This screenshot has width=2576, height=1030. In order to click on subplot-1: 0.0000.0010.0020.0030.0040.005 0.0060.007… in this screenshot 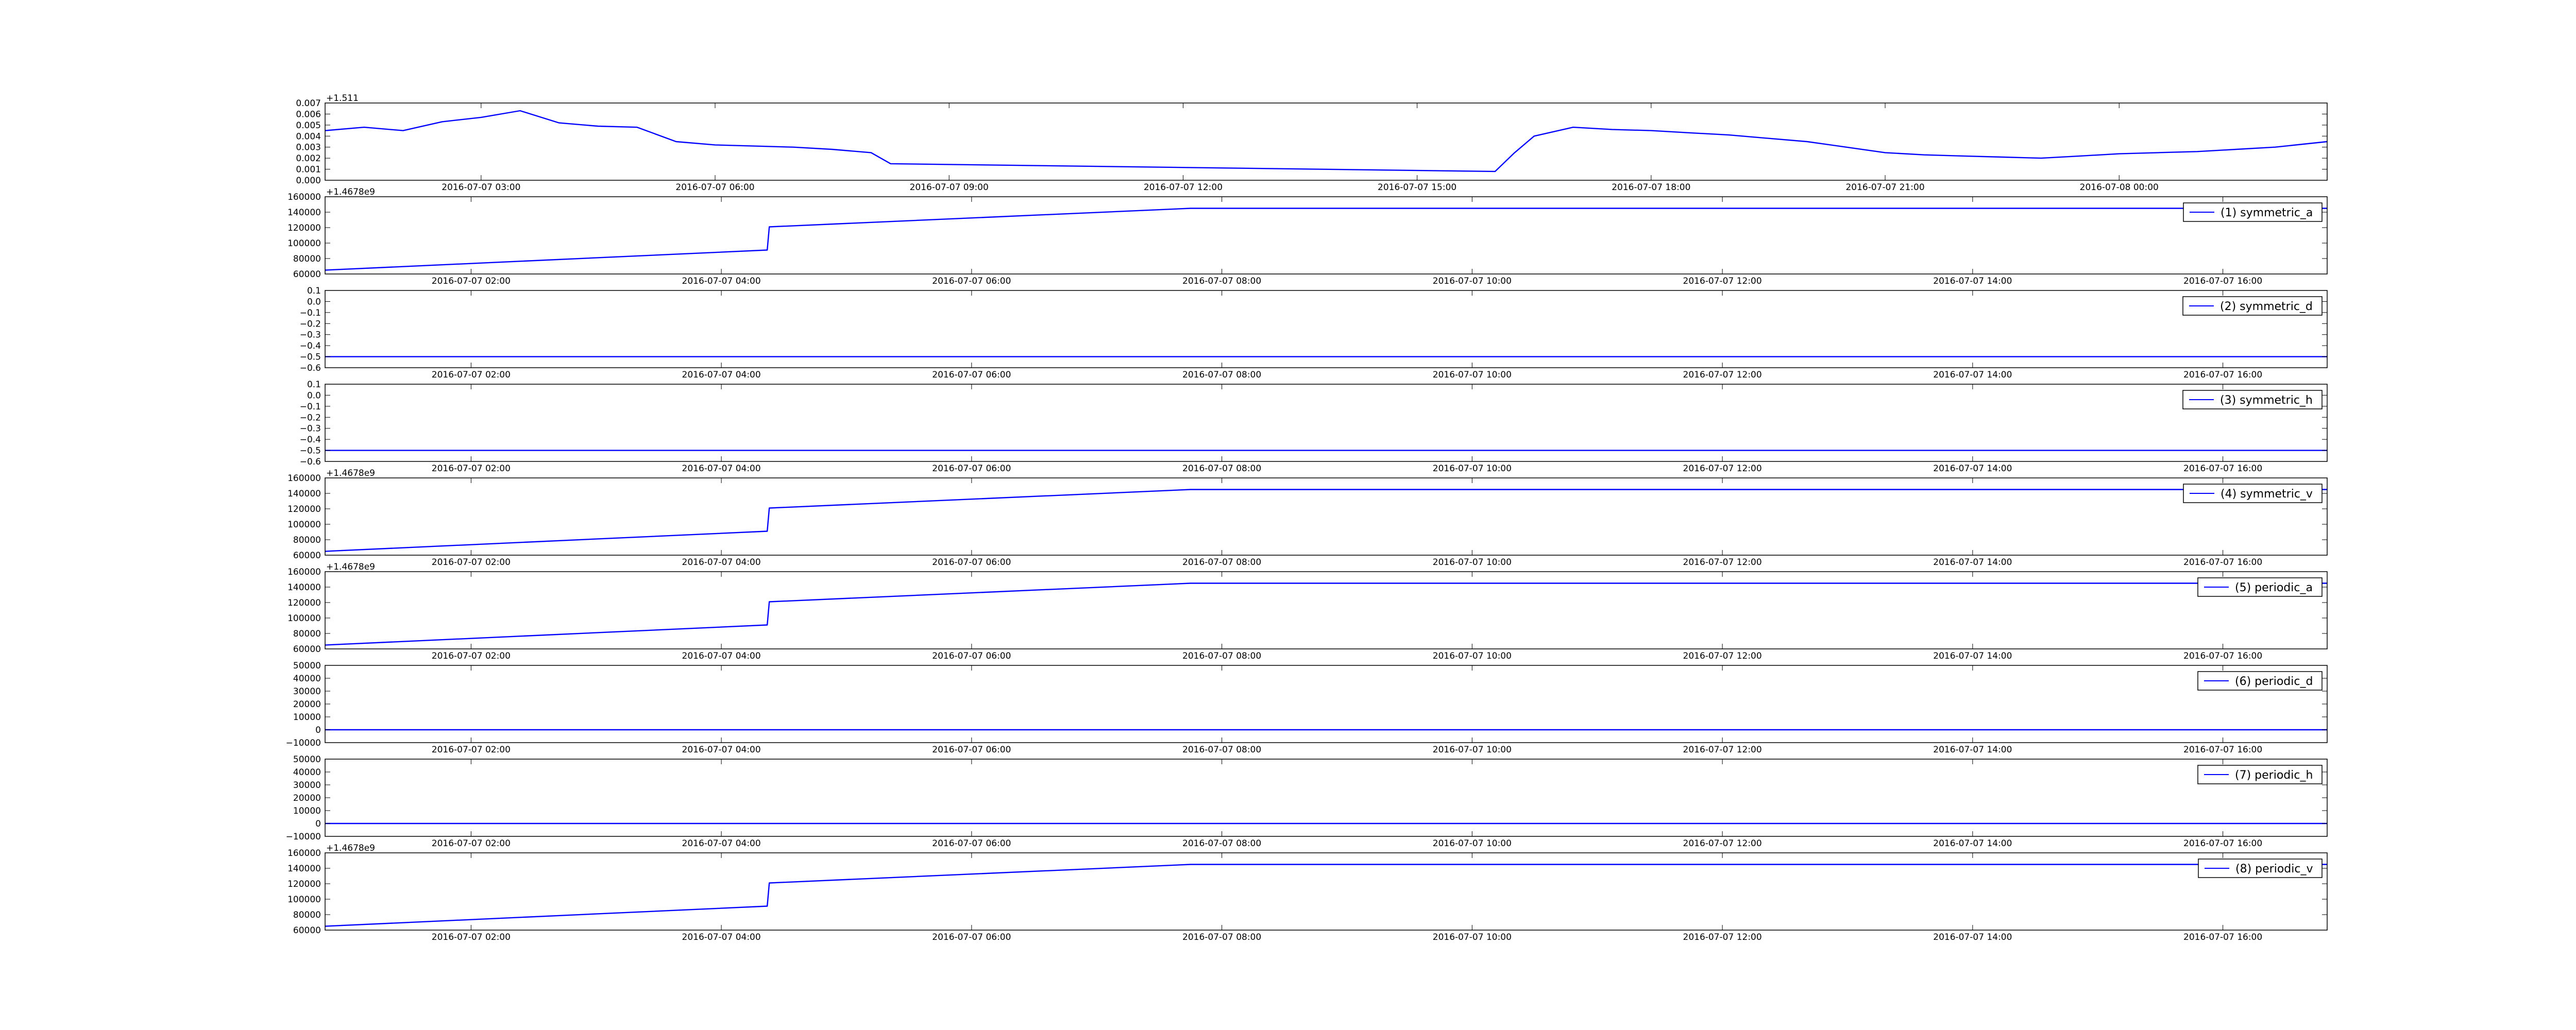, I will do `click(1312, 143)`.